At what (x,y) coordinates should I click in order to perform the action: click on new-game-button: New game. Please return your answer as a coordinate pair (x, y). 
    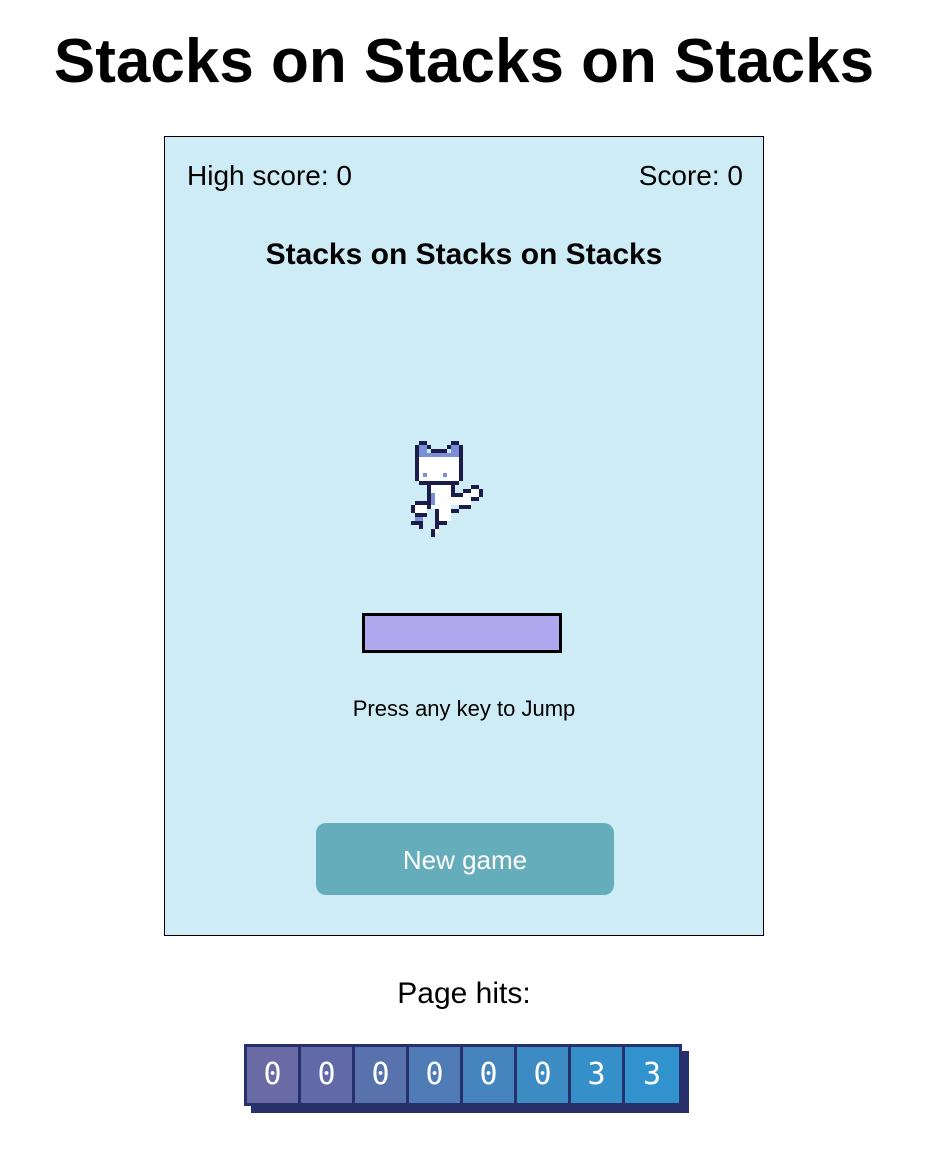
    Looking at the image, I should click on (465, 859).